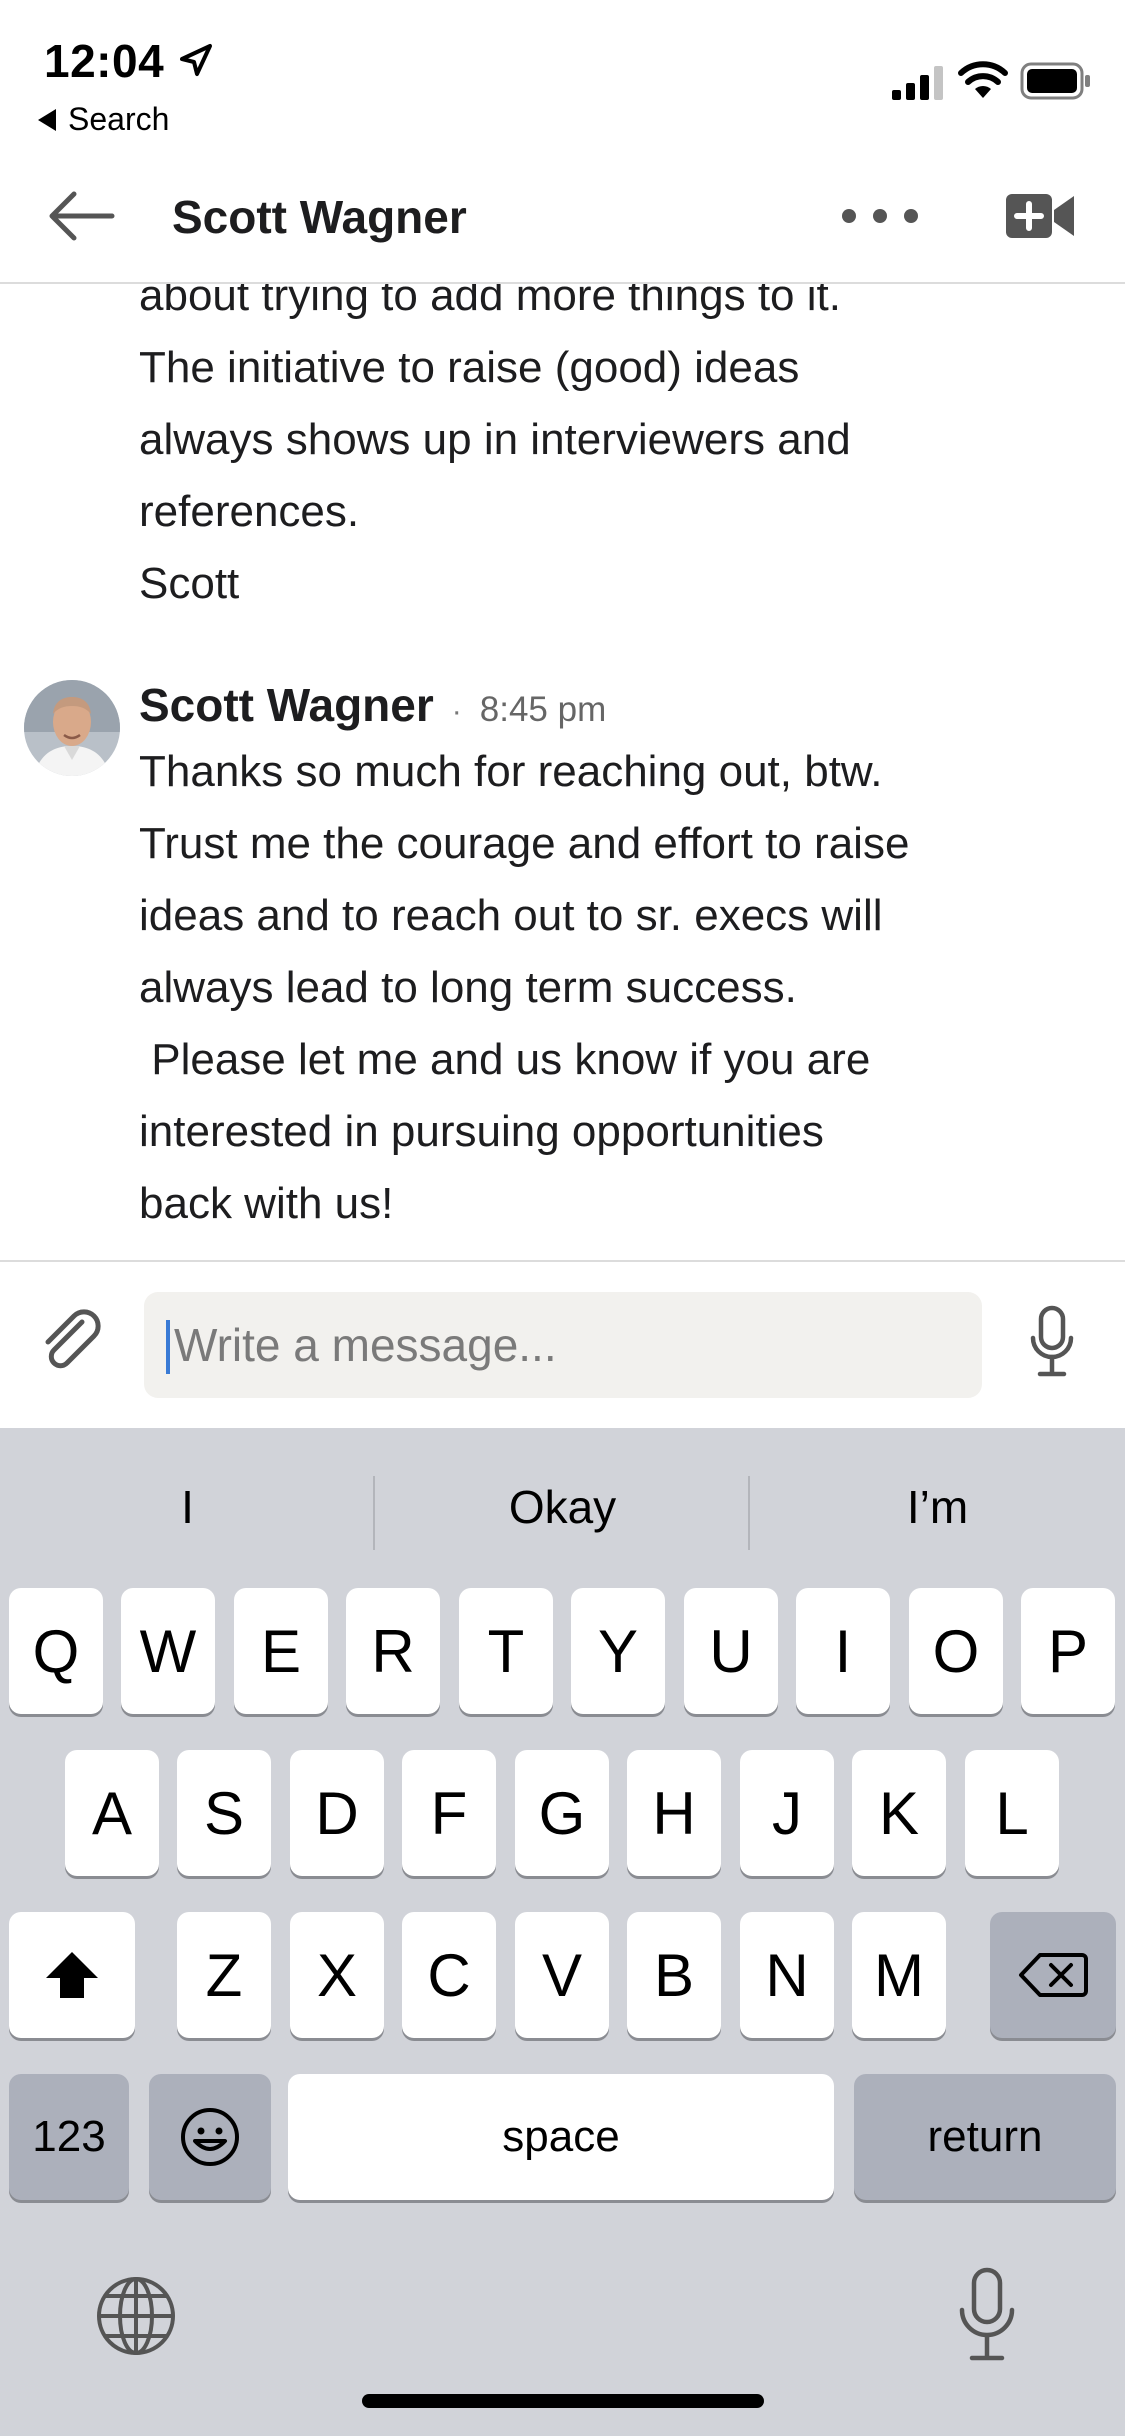 The height and width of the screenshot is (2436, 1125). I want to click on numbers-key: 123, so click(69, 2137).